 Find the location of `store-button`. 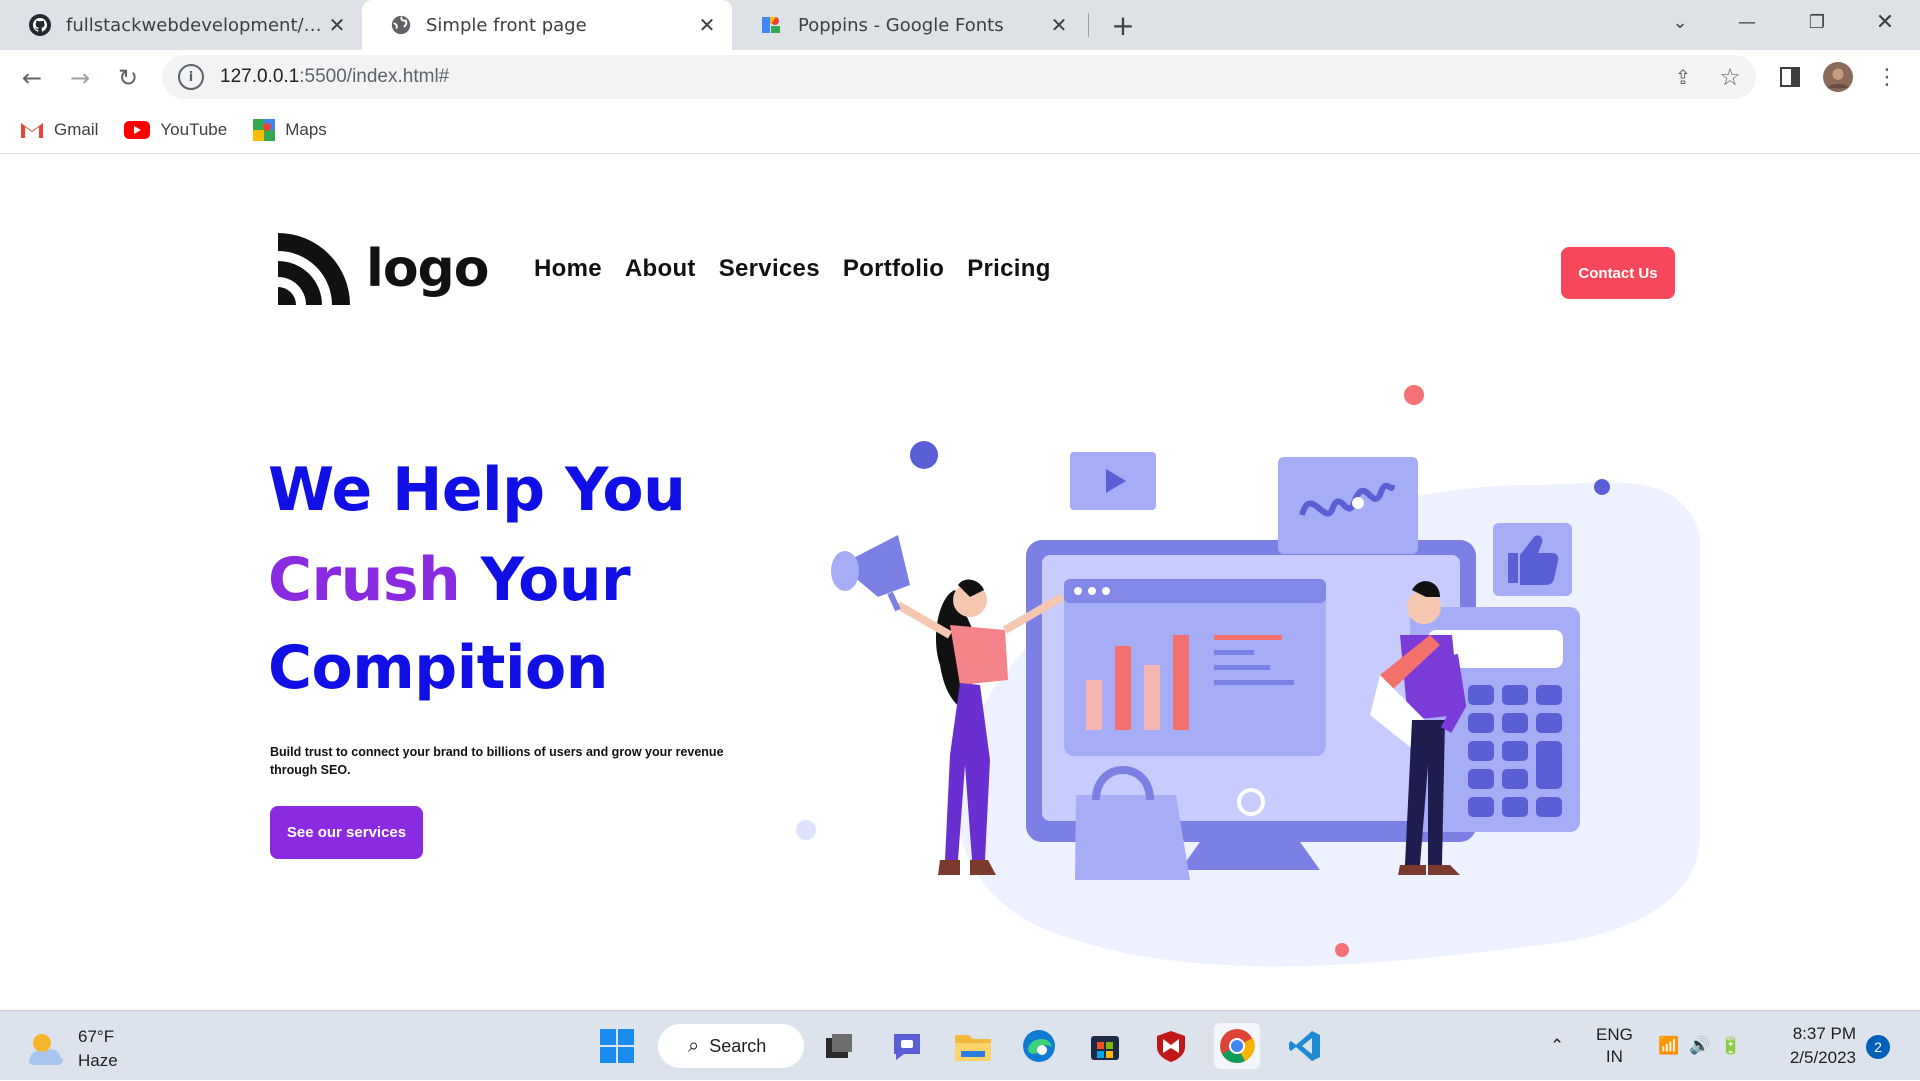

store-button is located at coordinates (1105, 1046).